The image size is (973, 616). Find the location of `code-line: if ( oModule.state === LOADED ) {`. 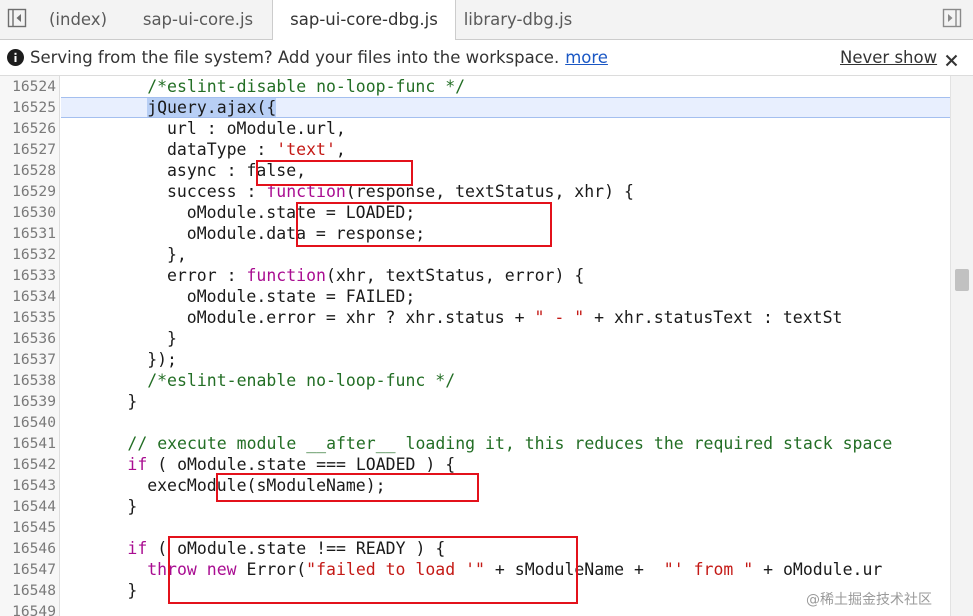

code-line: if ( oModule.state === LOADED ) { is located at coordinates (291, 464).